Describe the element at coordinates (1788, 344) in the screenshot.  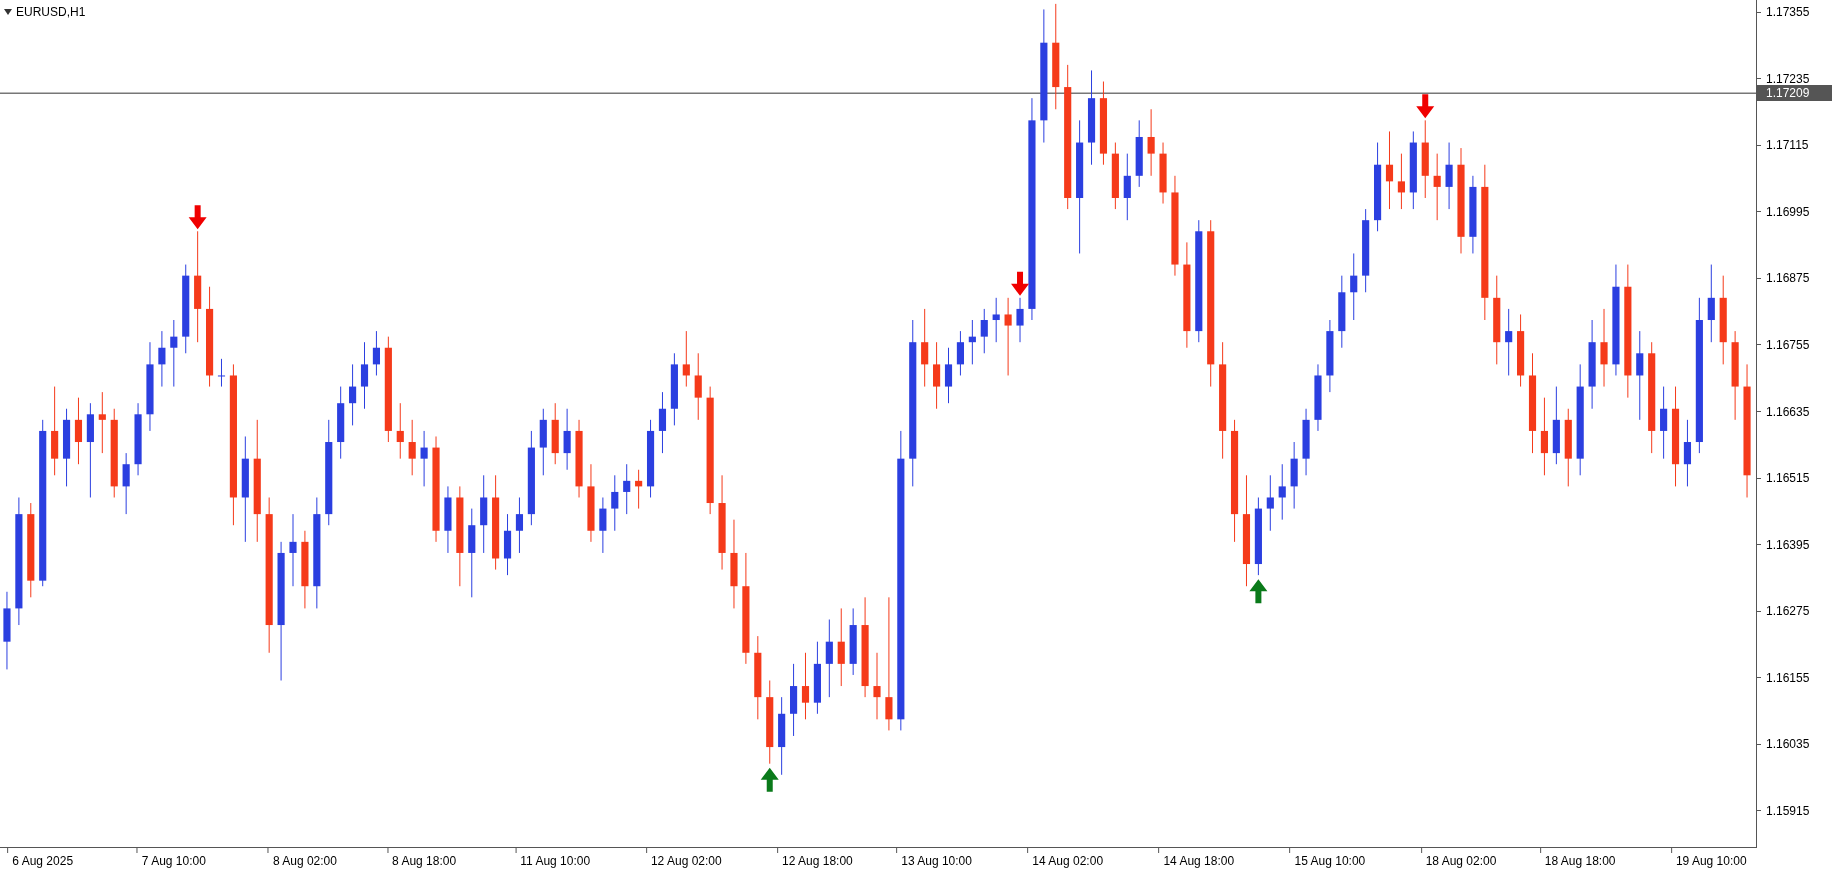
I see `price-label: 1.16755` at that location.